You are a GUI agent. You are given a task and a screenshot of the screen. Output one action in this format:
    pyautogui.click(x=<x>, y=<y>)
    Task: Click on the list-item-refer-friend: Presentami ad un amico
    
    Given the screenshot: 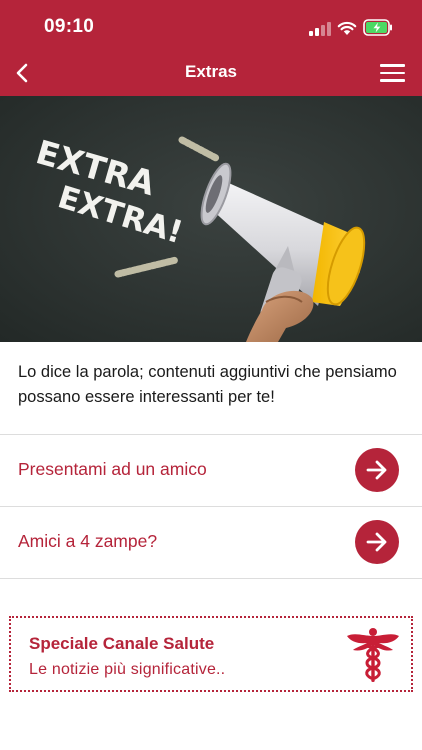 What is the action you would take?
    pyautogui.click(x=211, y=470)
    